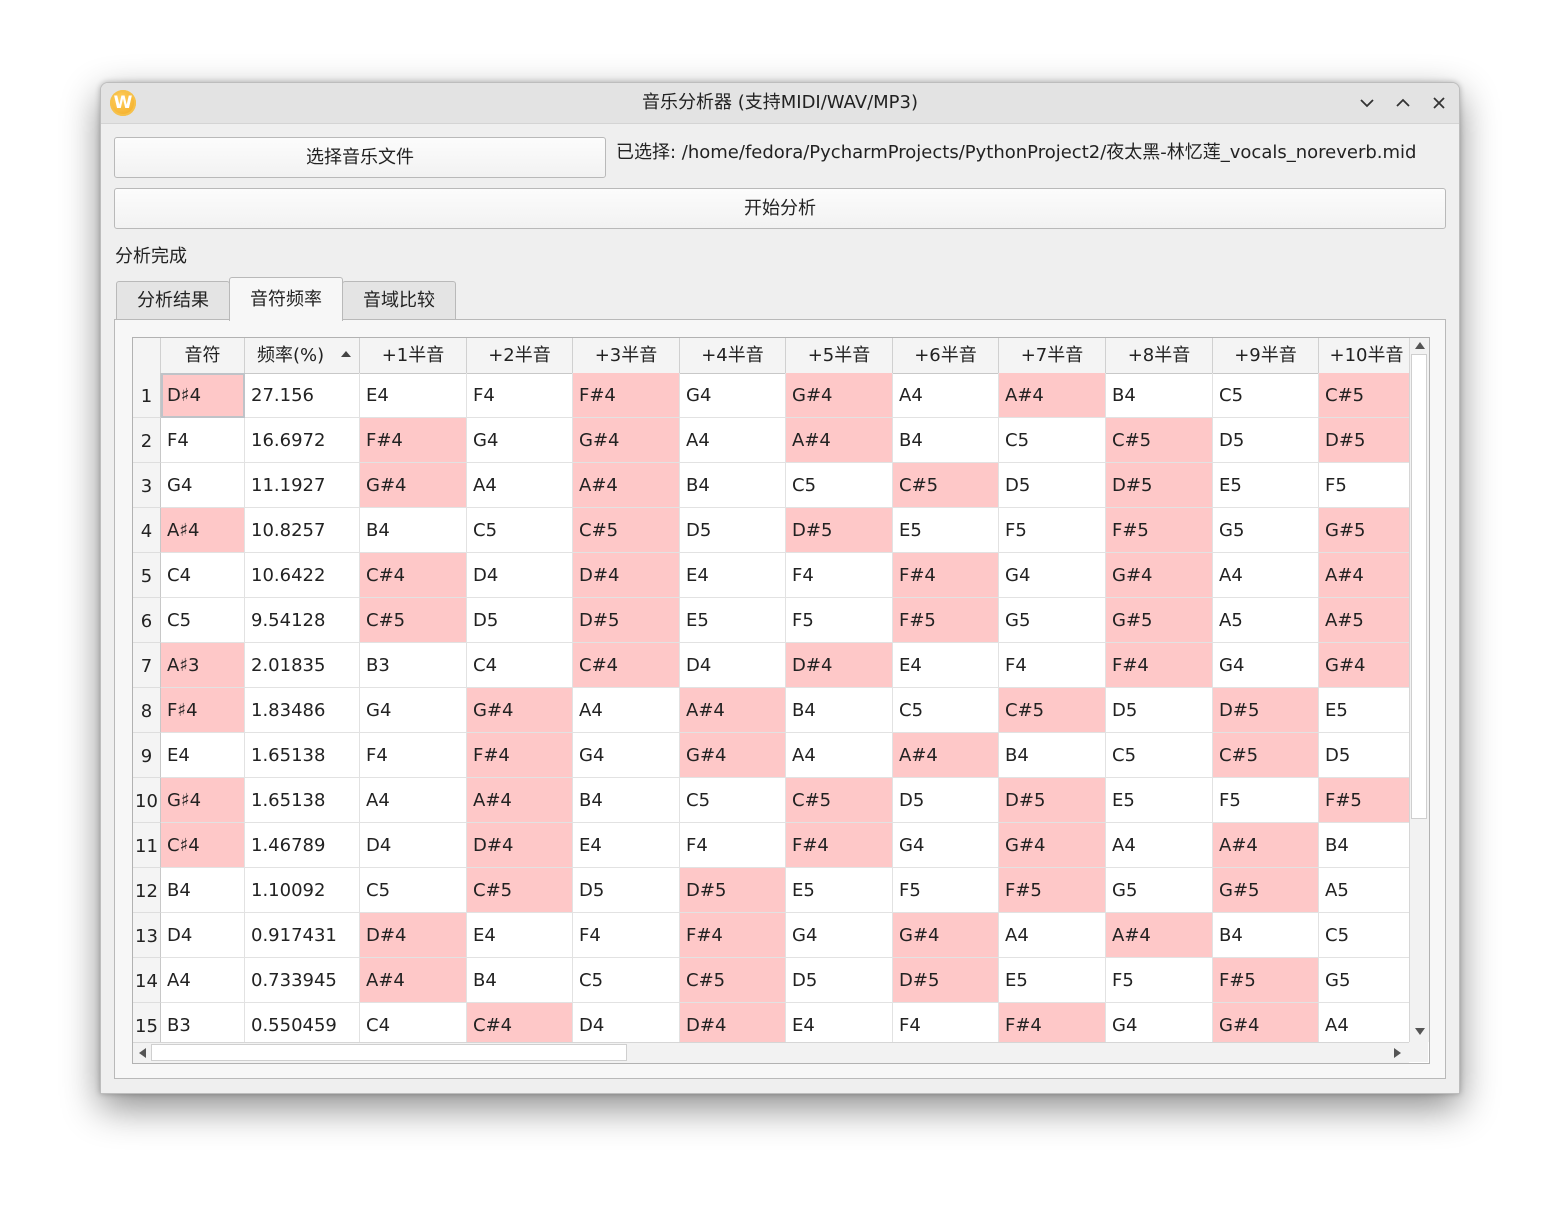  I want to click on transposed-note-cell: C#5, so click(1367, 395).